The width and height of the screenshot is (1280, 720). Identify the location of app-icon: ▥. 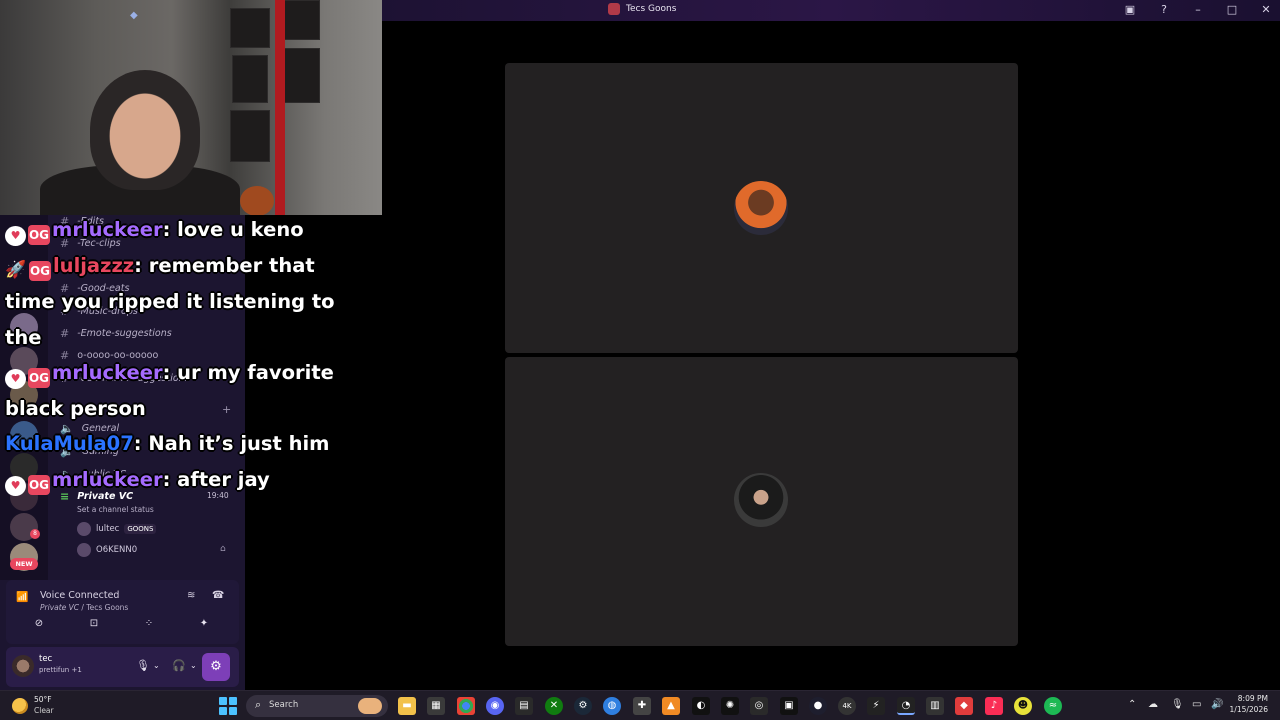
(935, 706).